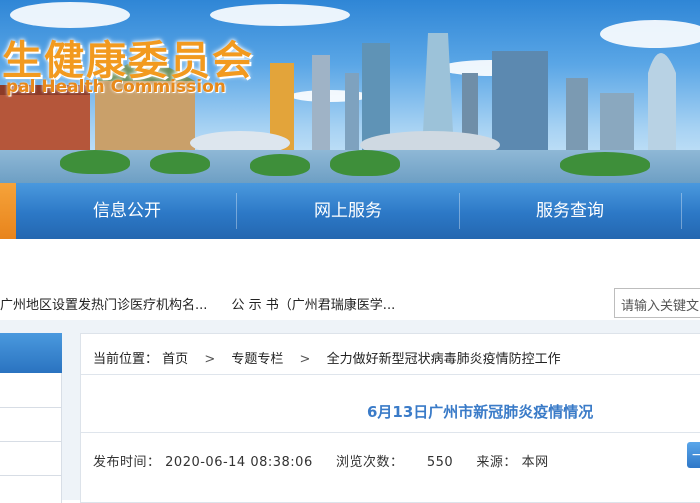 The height and width of the screenshot is (503, 700). What do you see at coordinates (31, 418) in the screenshot?
I see `left-sidebar` at bounding box center [31, 418].